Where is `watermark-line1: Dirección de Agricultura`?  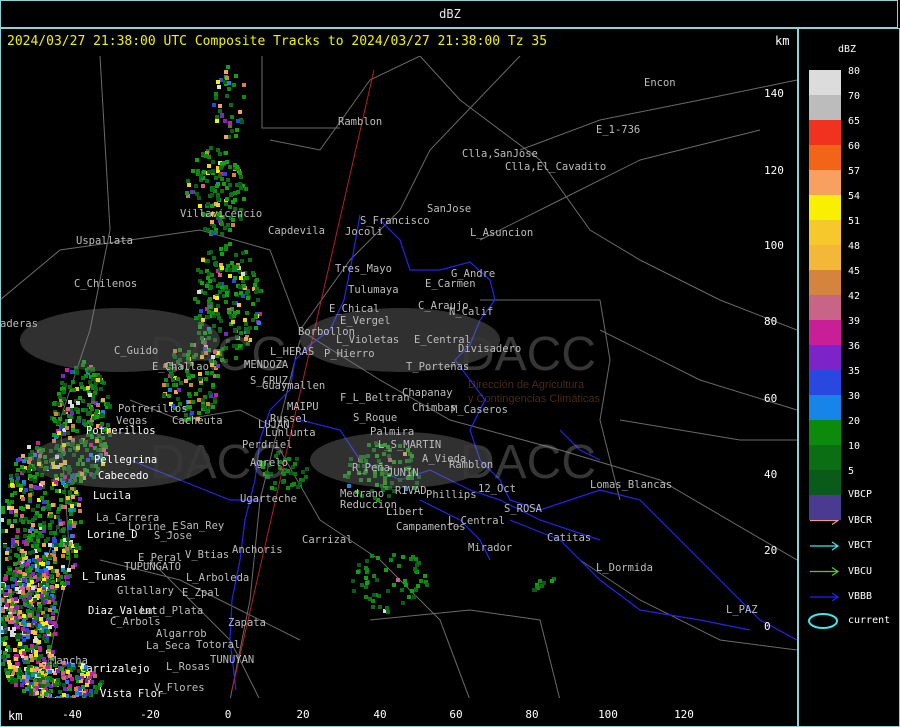 watermark-line1: Dirección de Agricultura is located at coordinates (526, 385).